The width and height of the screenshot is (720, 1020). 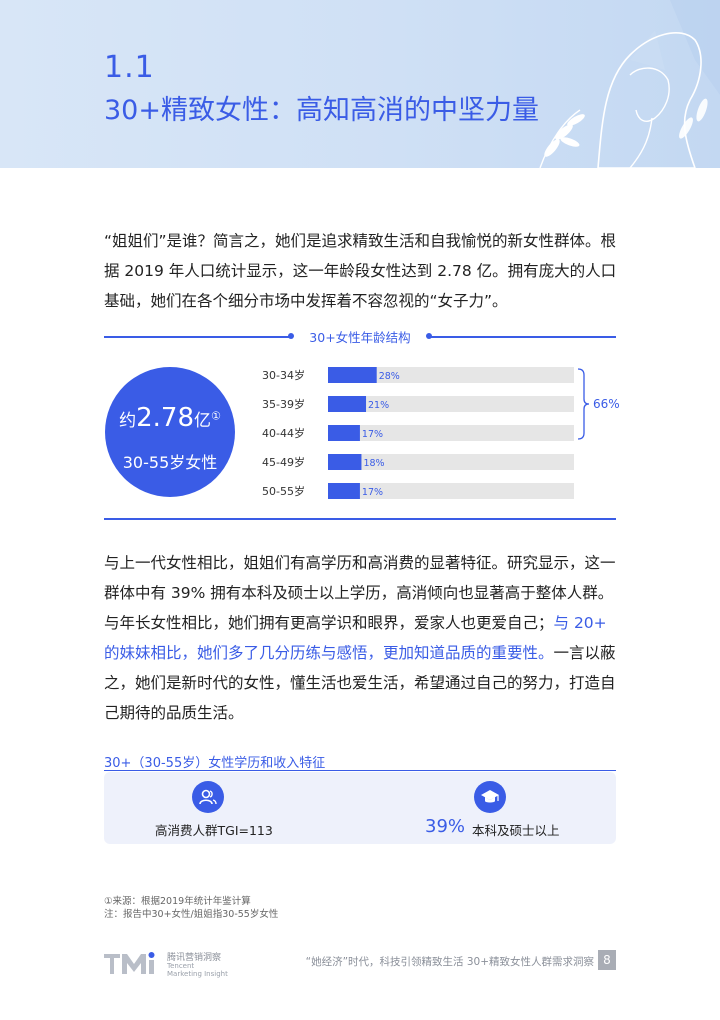 What do you see at coordinates (360, 519) in the screenshot?
I see `chart-bottom-line` at bounding box center [360, 519].